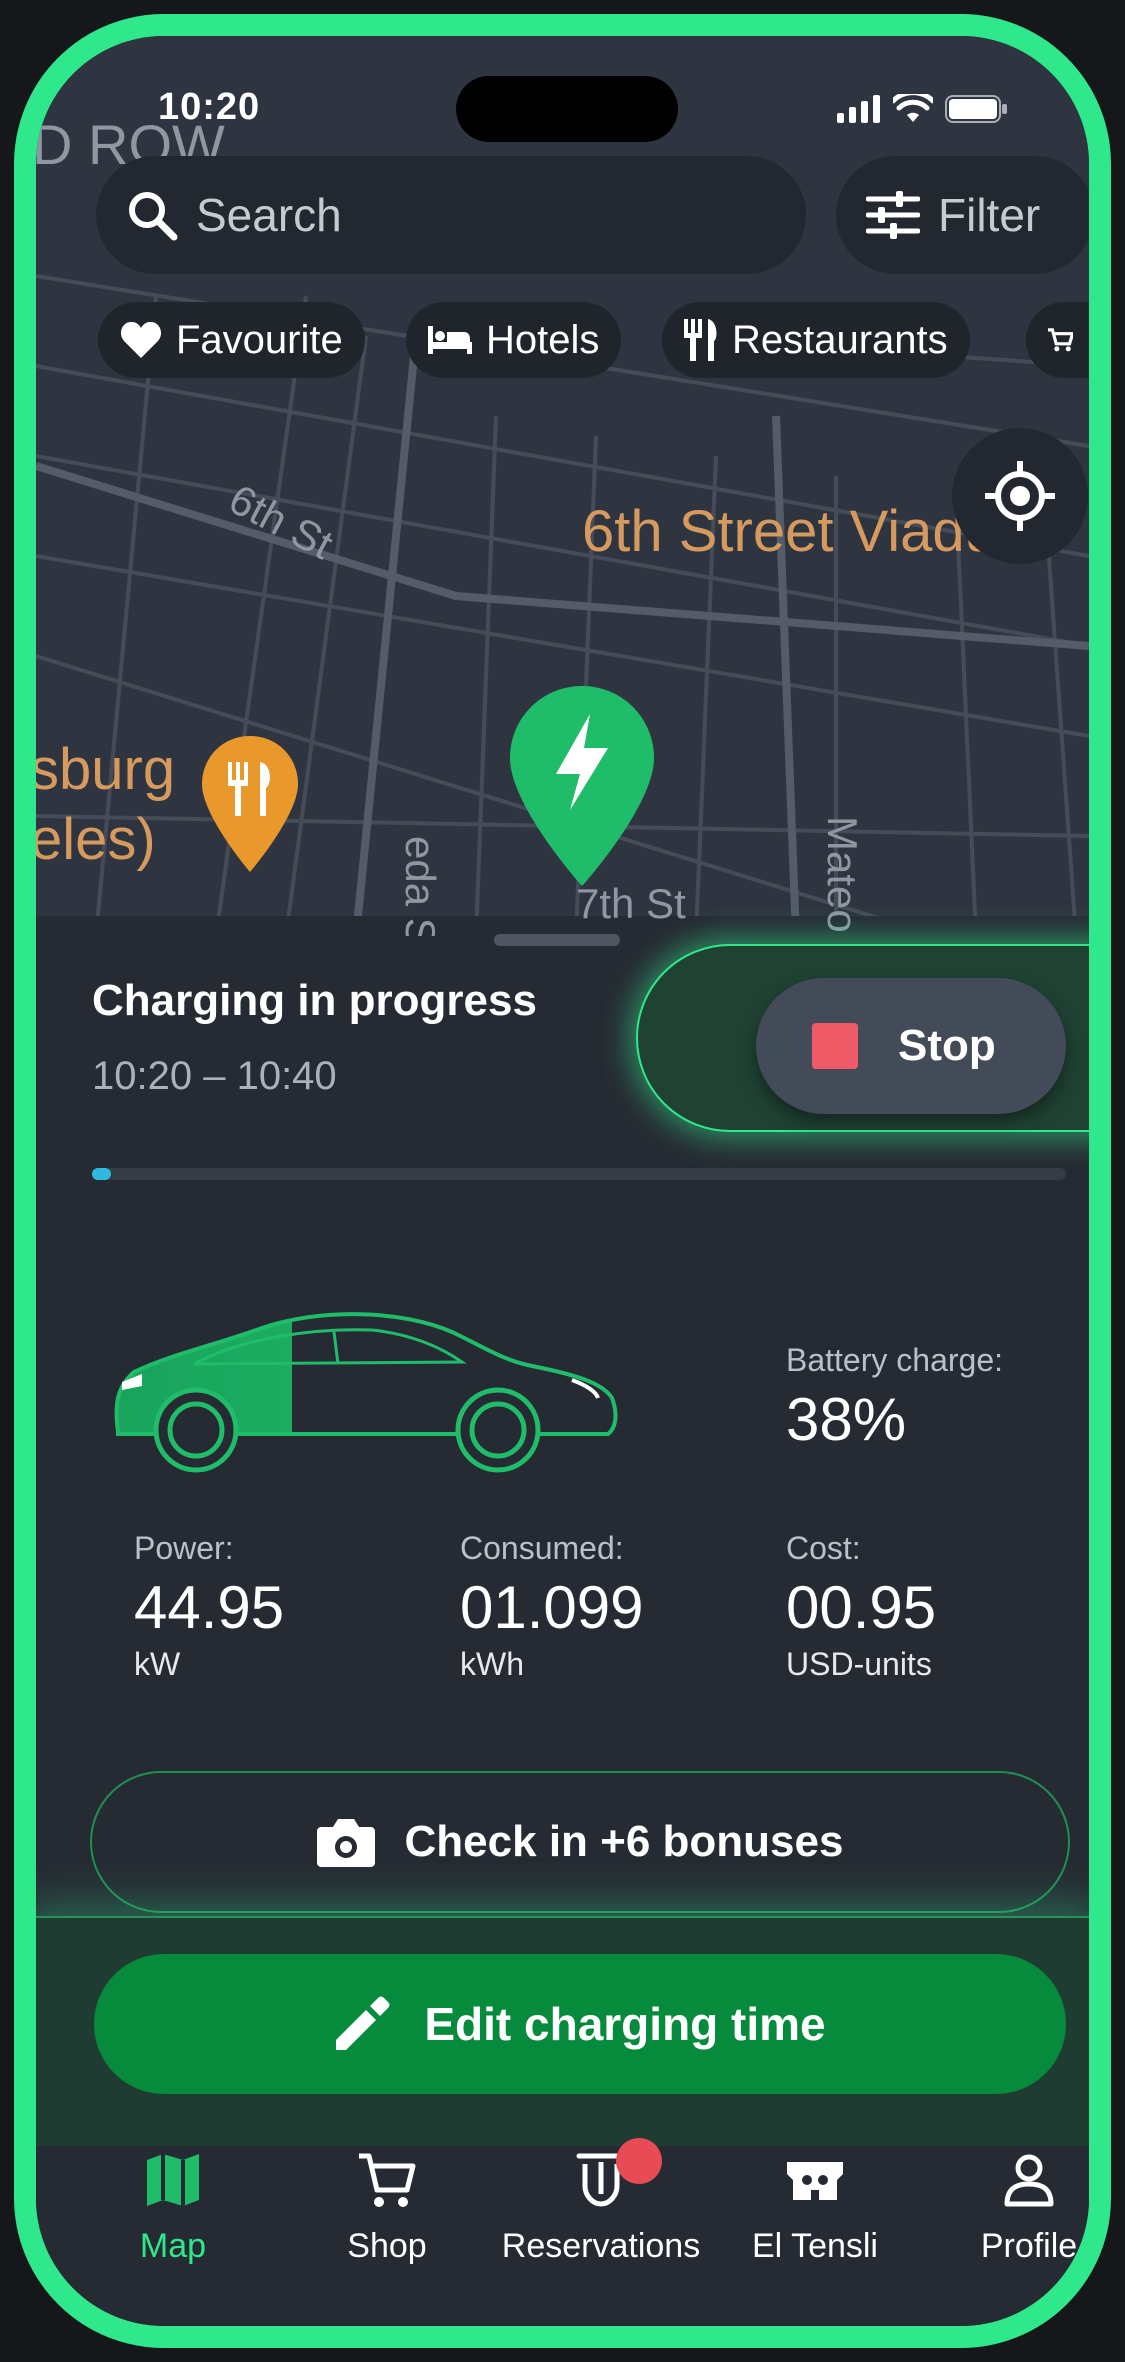  What do you see at coordinates (269, 215) in the screenshot?
I see `search-placeholder: Search` at bounding box center [269, 215].